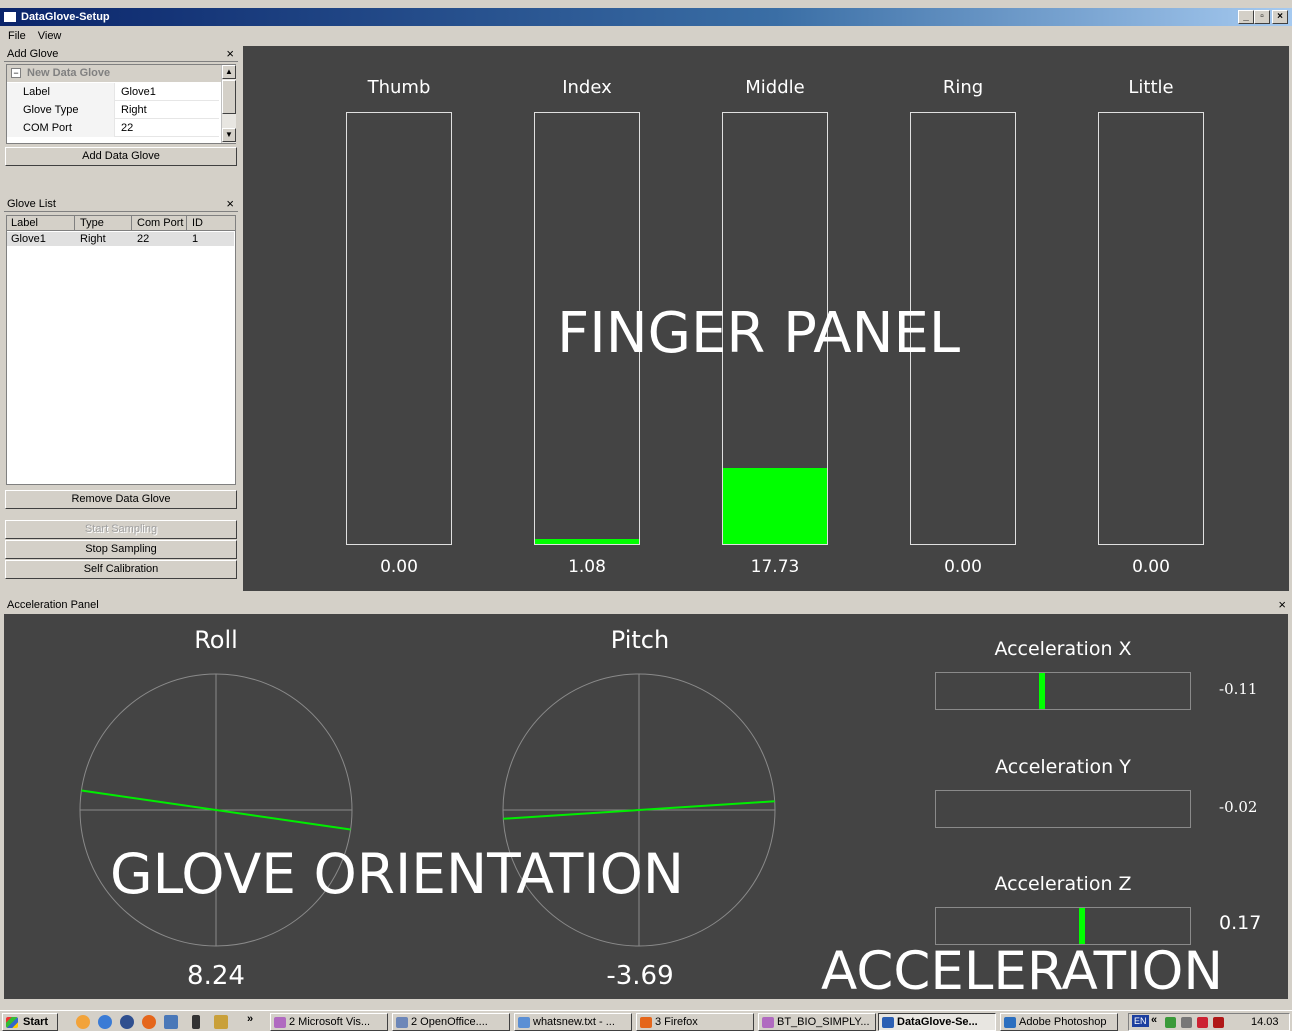  Describe the element at coordinates (963, 87) in the screenshot. I see `finger-label-ring: Ring` at that location.